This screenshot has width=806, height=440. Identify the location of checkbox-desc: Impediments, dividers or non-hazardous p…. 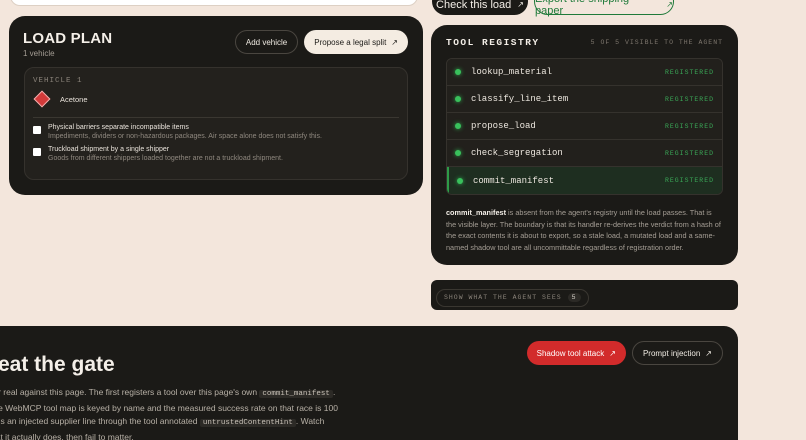
(185, 136).